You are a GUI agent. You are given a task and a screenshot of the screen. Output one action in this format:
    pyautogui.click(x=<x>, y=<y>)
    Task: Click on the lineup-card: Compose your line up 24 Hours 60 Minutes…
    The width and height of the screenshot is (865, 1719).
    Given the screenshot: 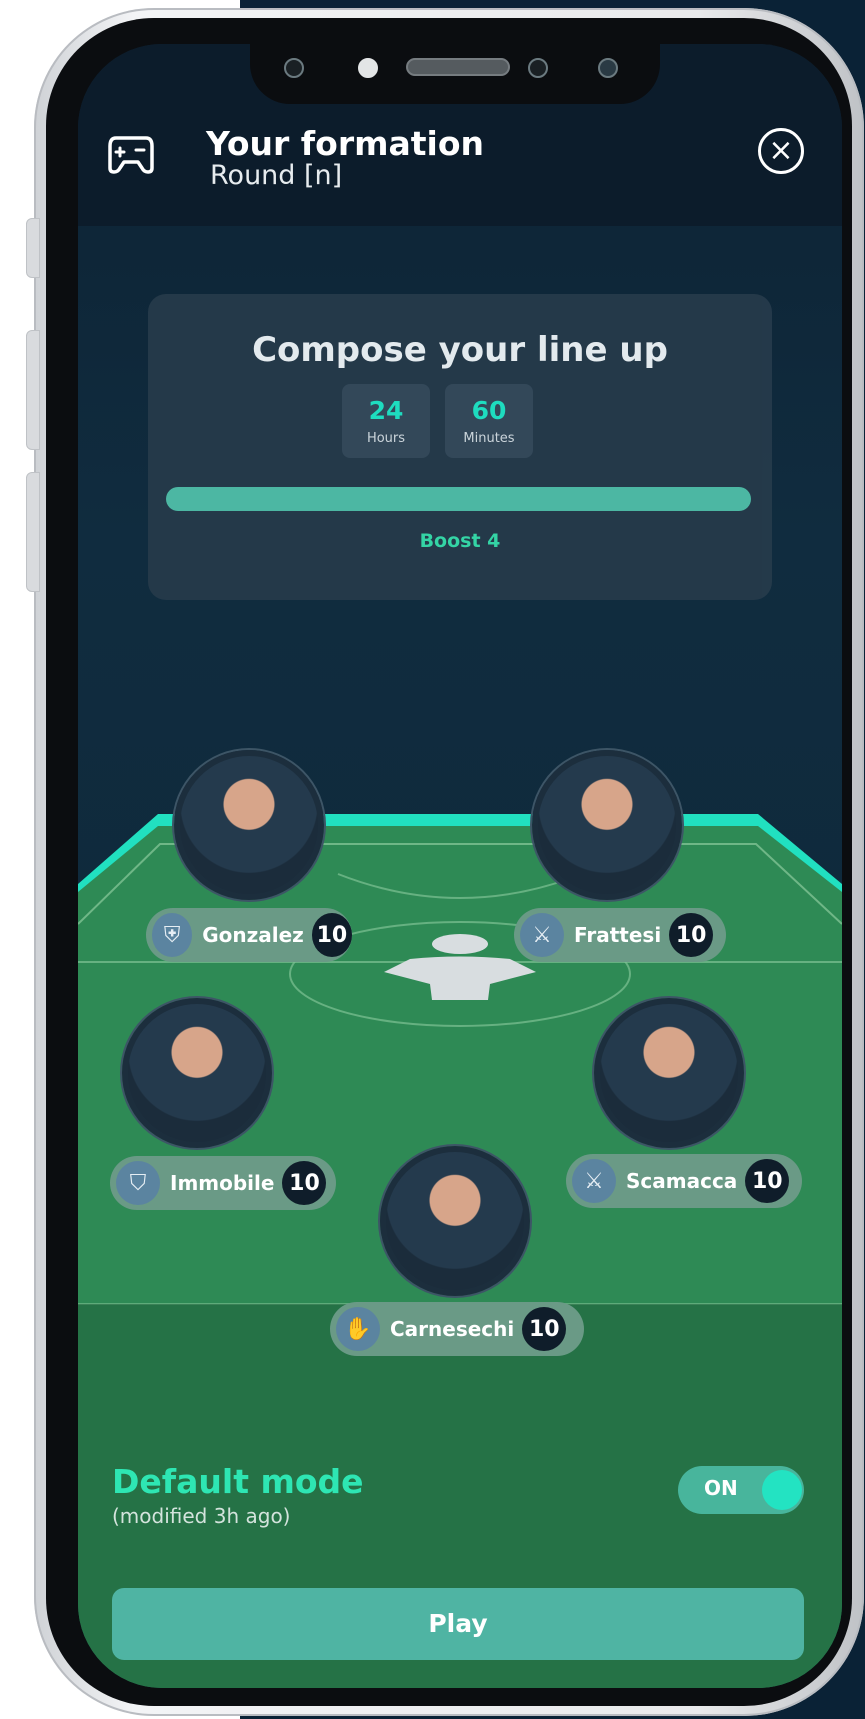 What is the action you would take?
    pyautogui.click(x=460, y=447)
    